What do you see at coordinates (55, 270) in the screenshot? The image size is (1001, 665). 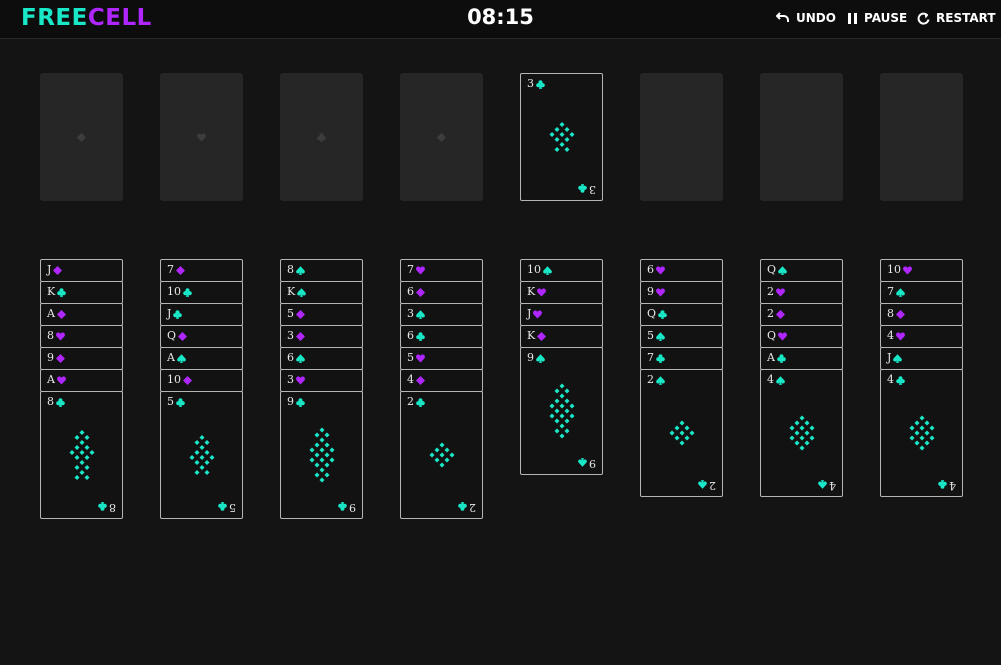 I see `card-rank-top: J` at bounding box center [55, 270].